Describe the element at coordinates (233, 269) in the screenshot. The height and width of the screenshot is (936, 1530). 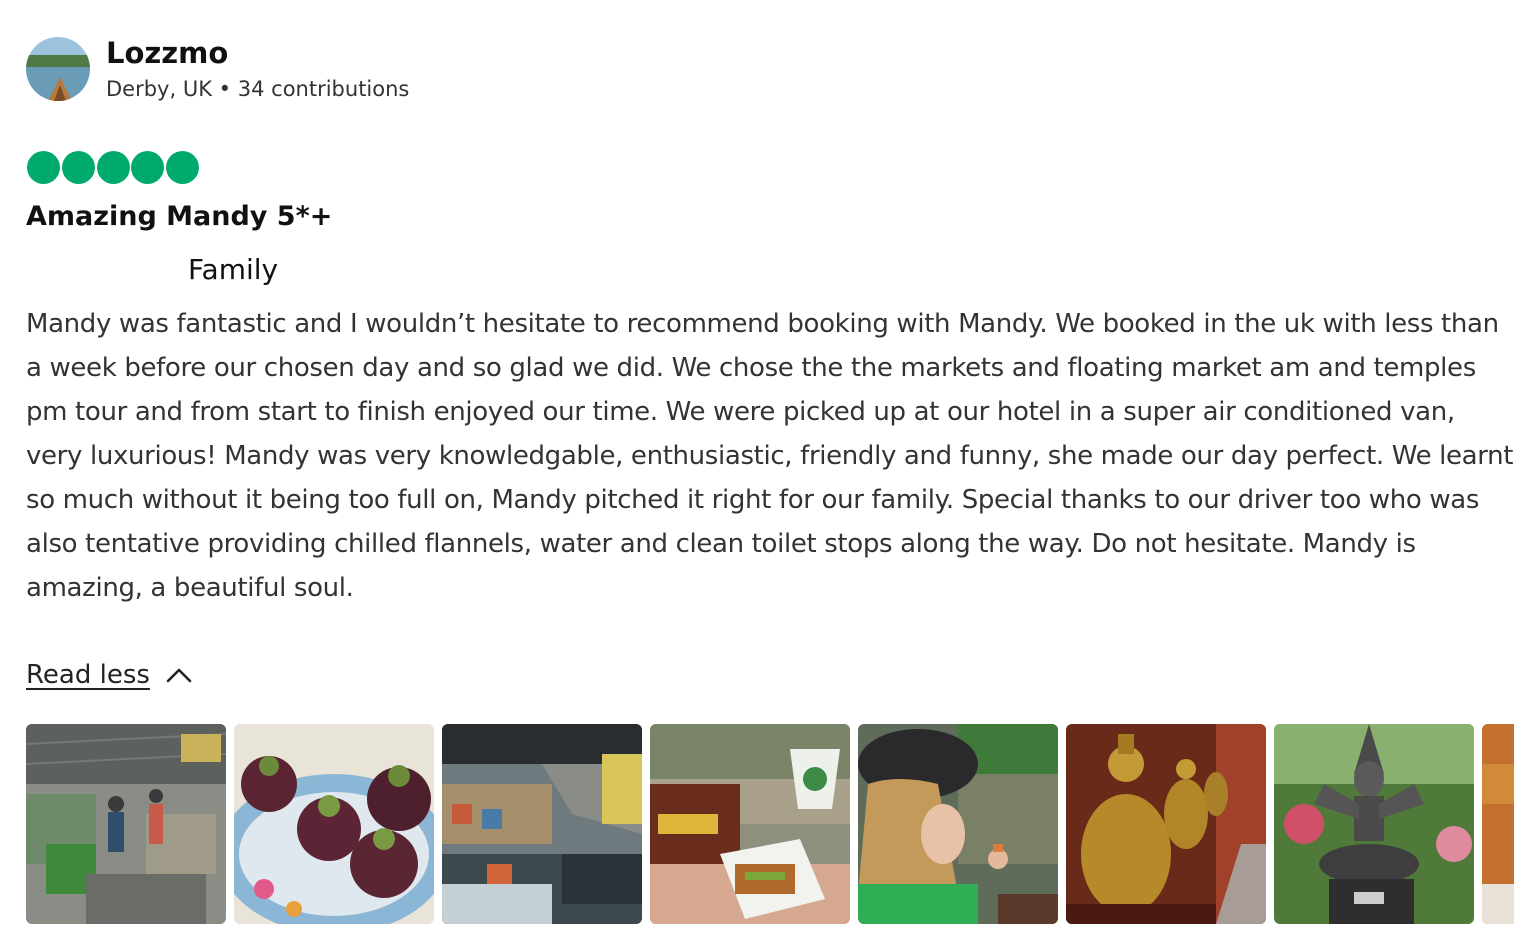
I see `trip-type: Family` at that location.